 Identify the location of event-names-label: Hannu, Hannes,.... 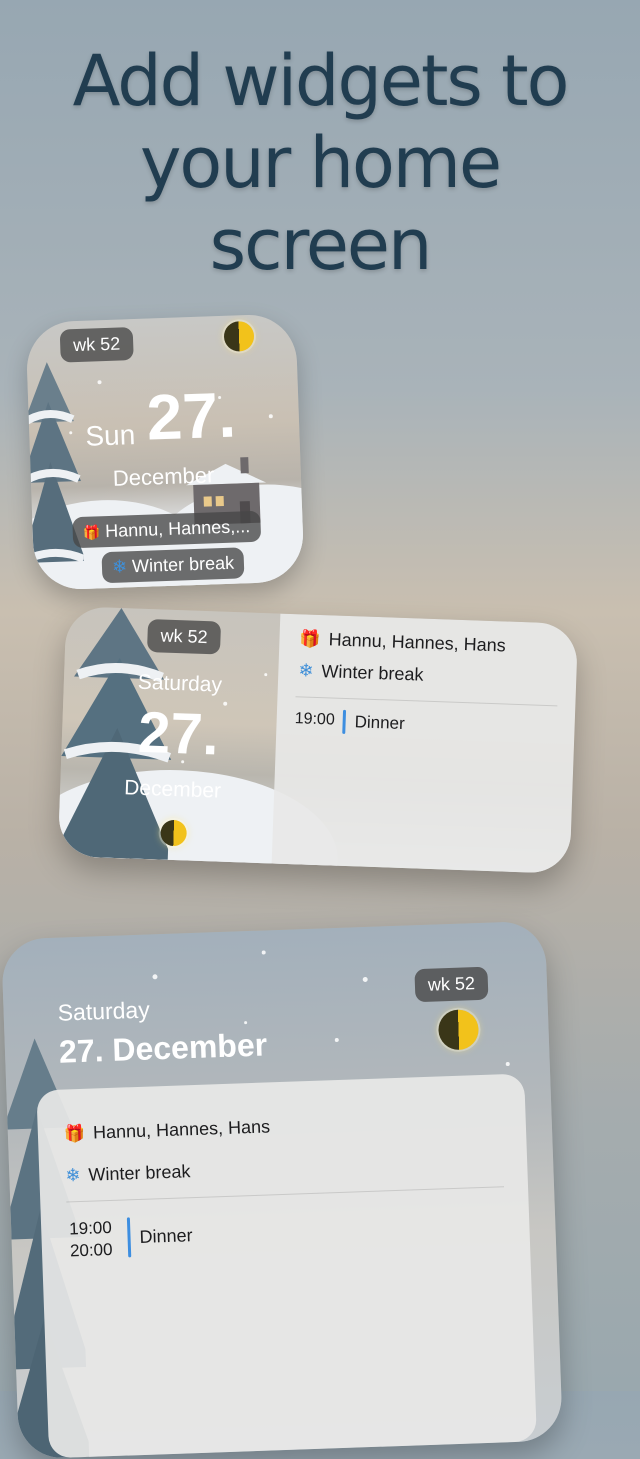
(177, 529).